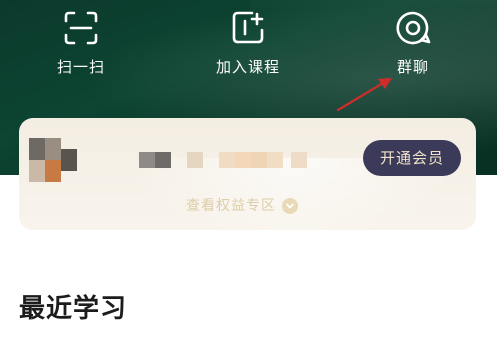 This screenshot has width=497, height=347. Describe the element at coordinates (247, 67) in the screenshot. I see `add-course-label: 加入课程` at that location.